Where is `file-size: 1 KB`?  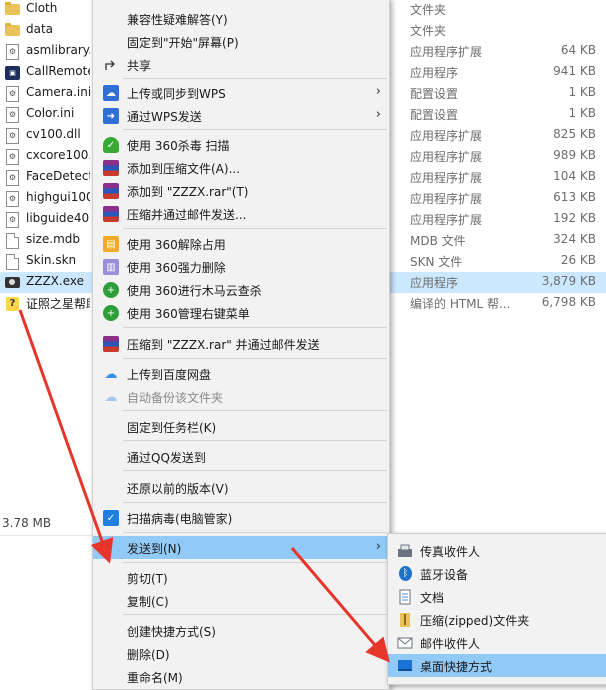
file-size: 1 KB is located at coordinates (582, 113).